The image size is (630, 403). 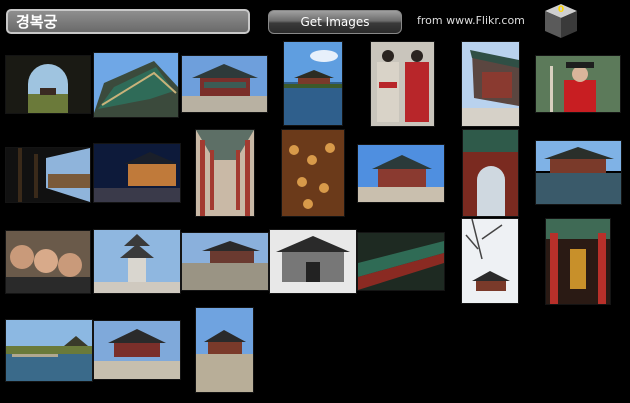 I want to click on get-images-button: Get Images, so click(x=335, y=22).